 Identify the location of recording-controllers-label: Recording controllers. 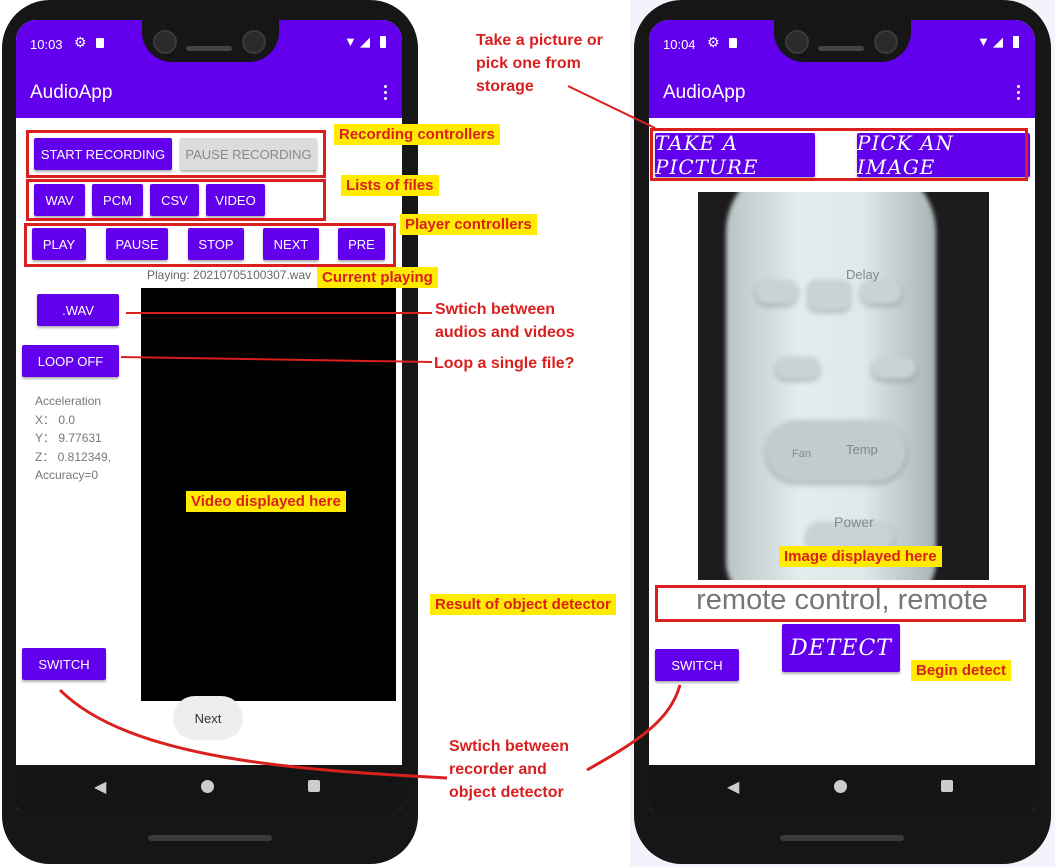
(417, 134).